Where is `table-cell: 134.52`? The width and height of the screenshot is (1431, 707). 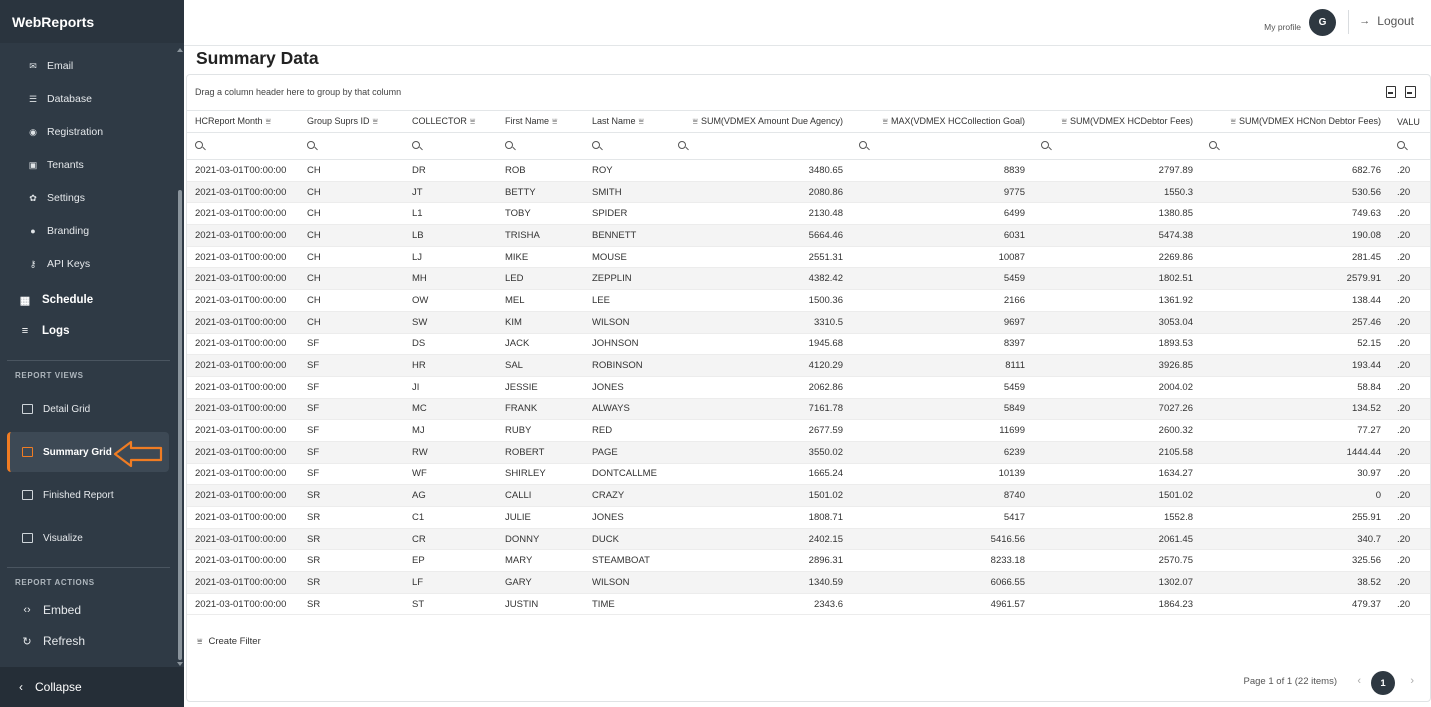 table-cell: 134.52 is located at coordinates (1295, 409).